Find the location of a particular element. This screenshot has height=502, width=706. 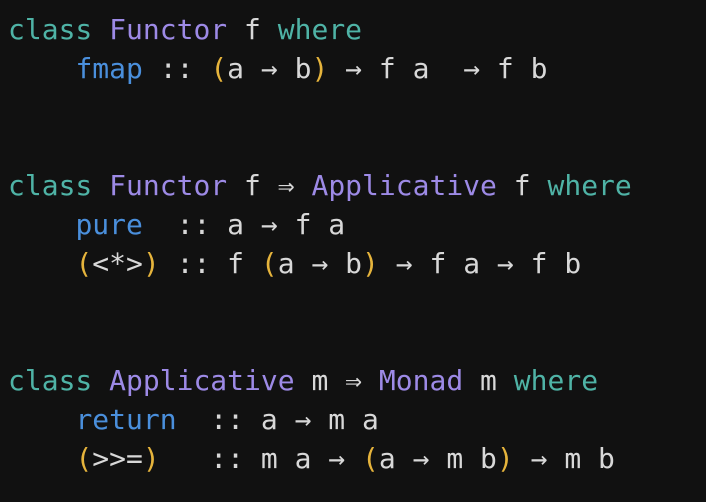

code-token-type: Monad is located at coordinates (421, 380).